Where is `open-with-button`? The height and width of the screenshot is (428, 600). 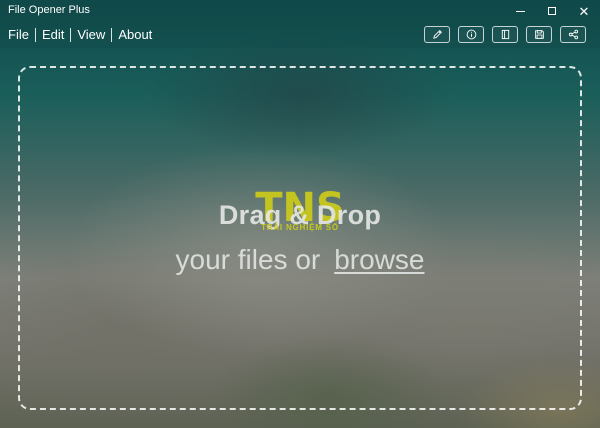 open-with-button is located at coordinates (505, 34).